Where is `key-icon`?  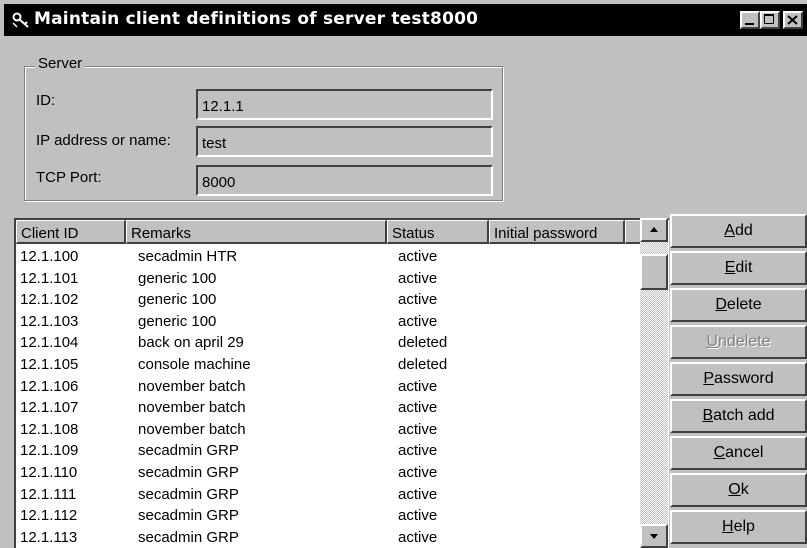
key-icon is located at coordinates (22, 20).